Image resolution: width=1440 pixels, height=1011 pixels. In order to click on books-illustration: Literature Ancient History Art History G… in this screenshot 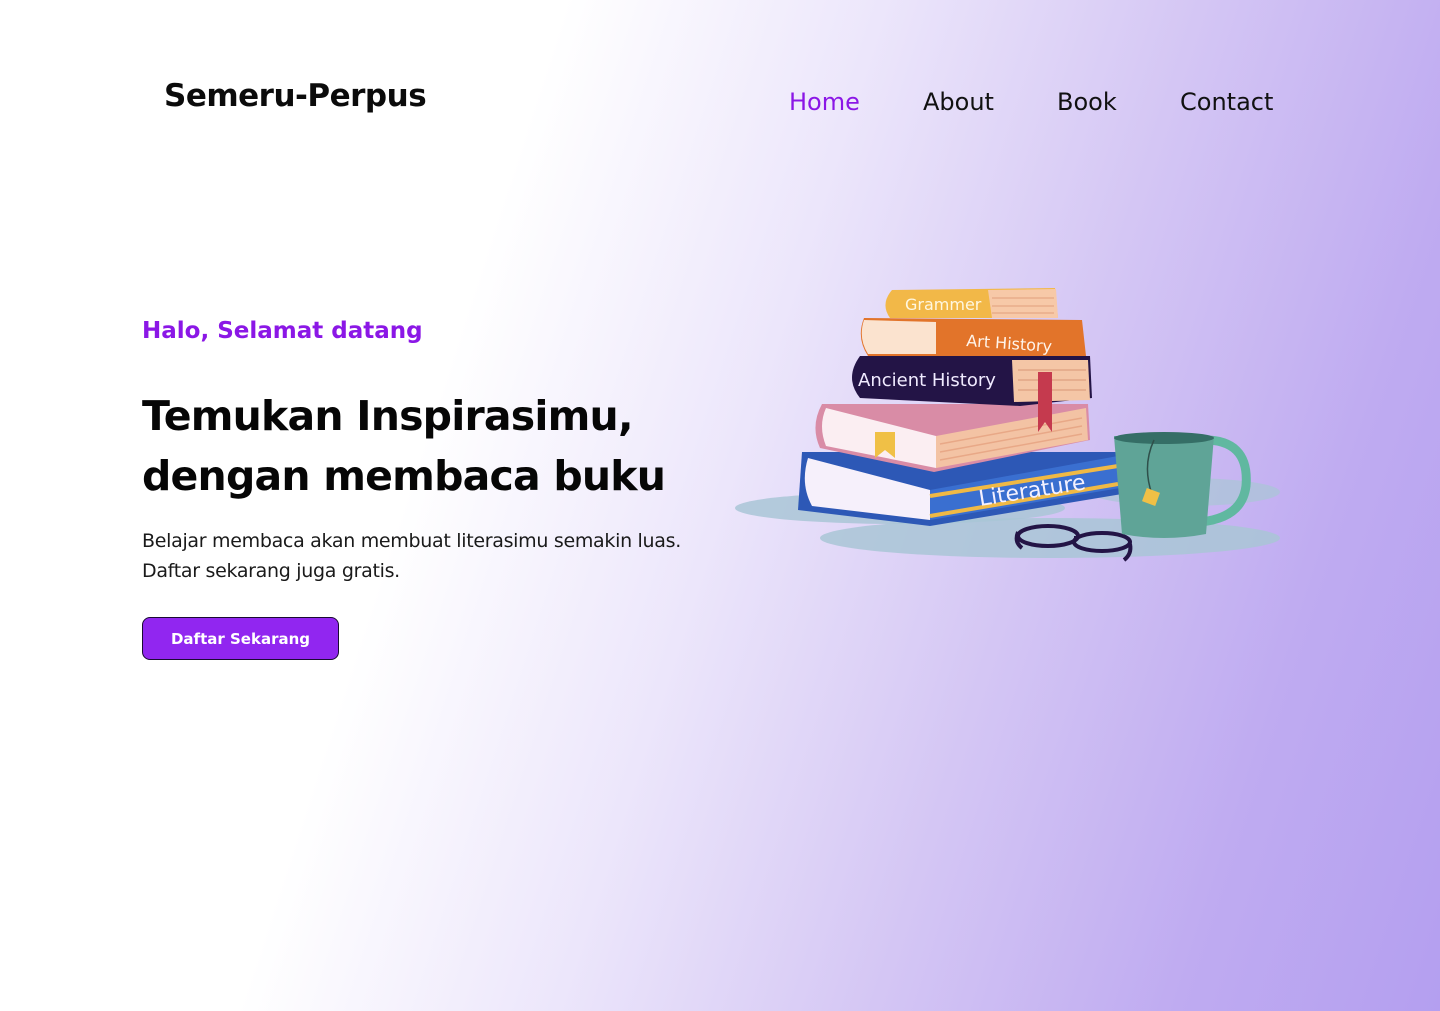, I will do `click(1007, 425)`.